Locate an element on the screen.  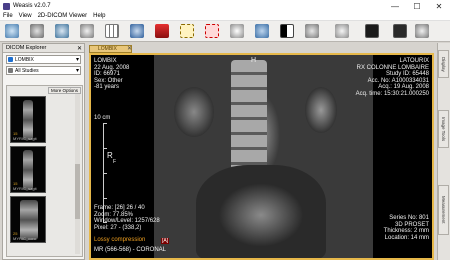
orientation-sub: F is located at coordinates (115, 162).